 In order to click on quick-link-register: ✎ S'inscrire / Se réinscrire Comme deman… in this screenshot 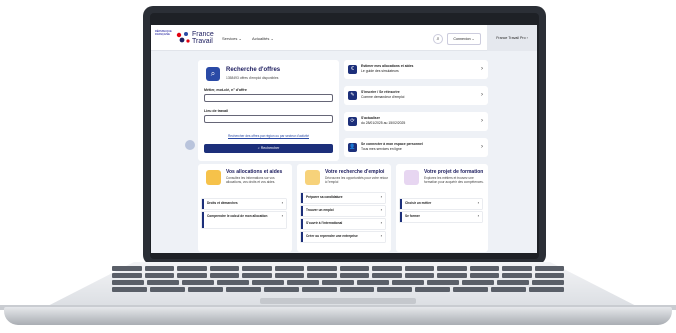, I will do `click(416, 95)`.